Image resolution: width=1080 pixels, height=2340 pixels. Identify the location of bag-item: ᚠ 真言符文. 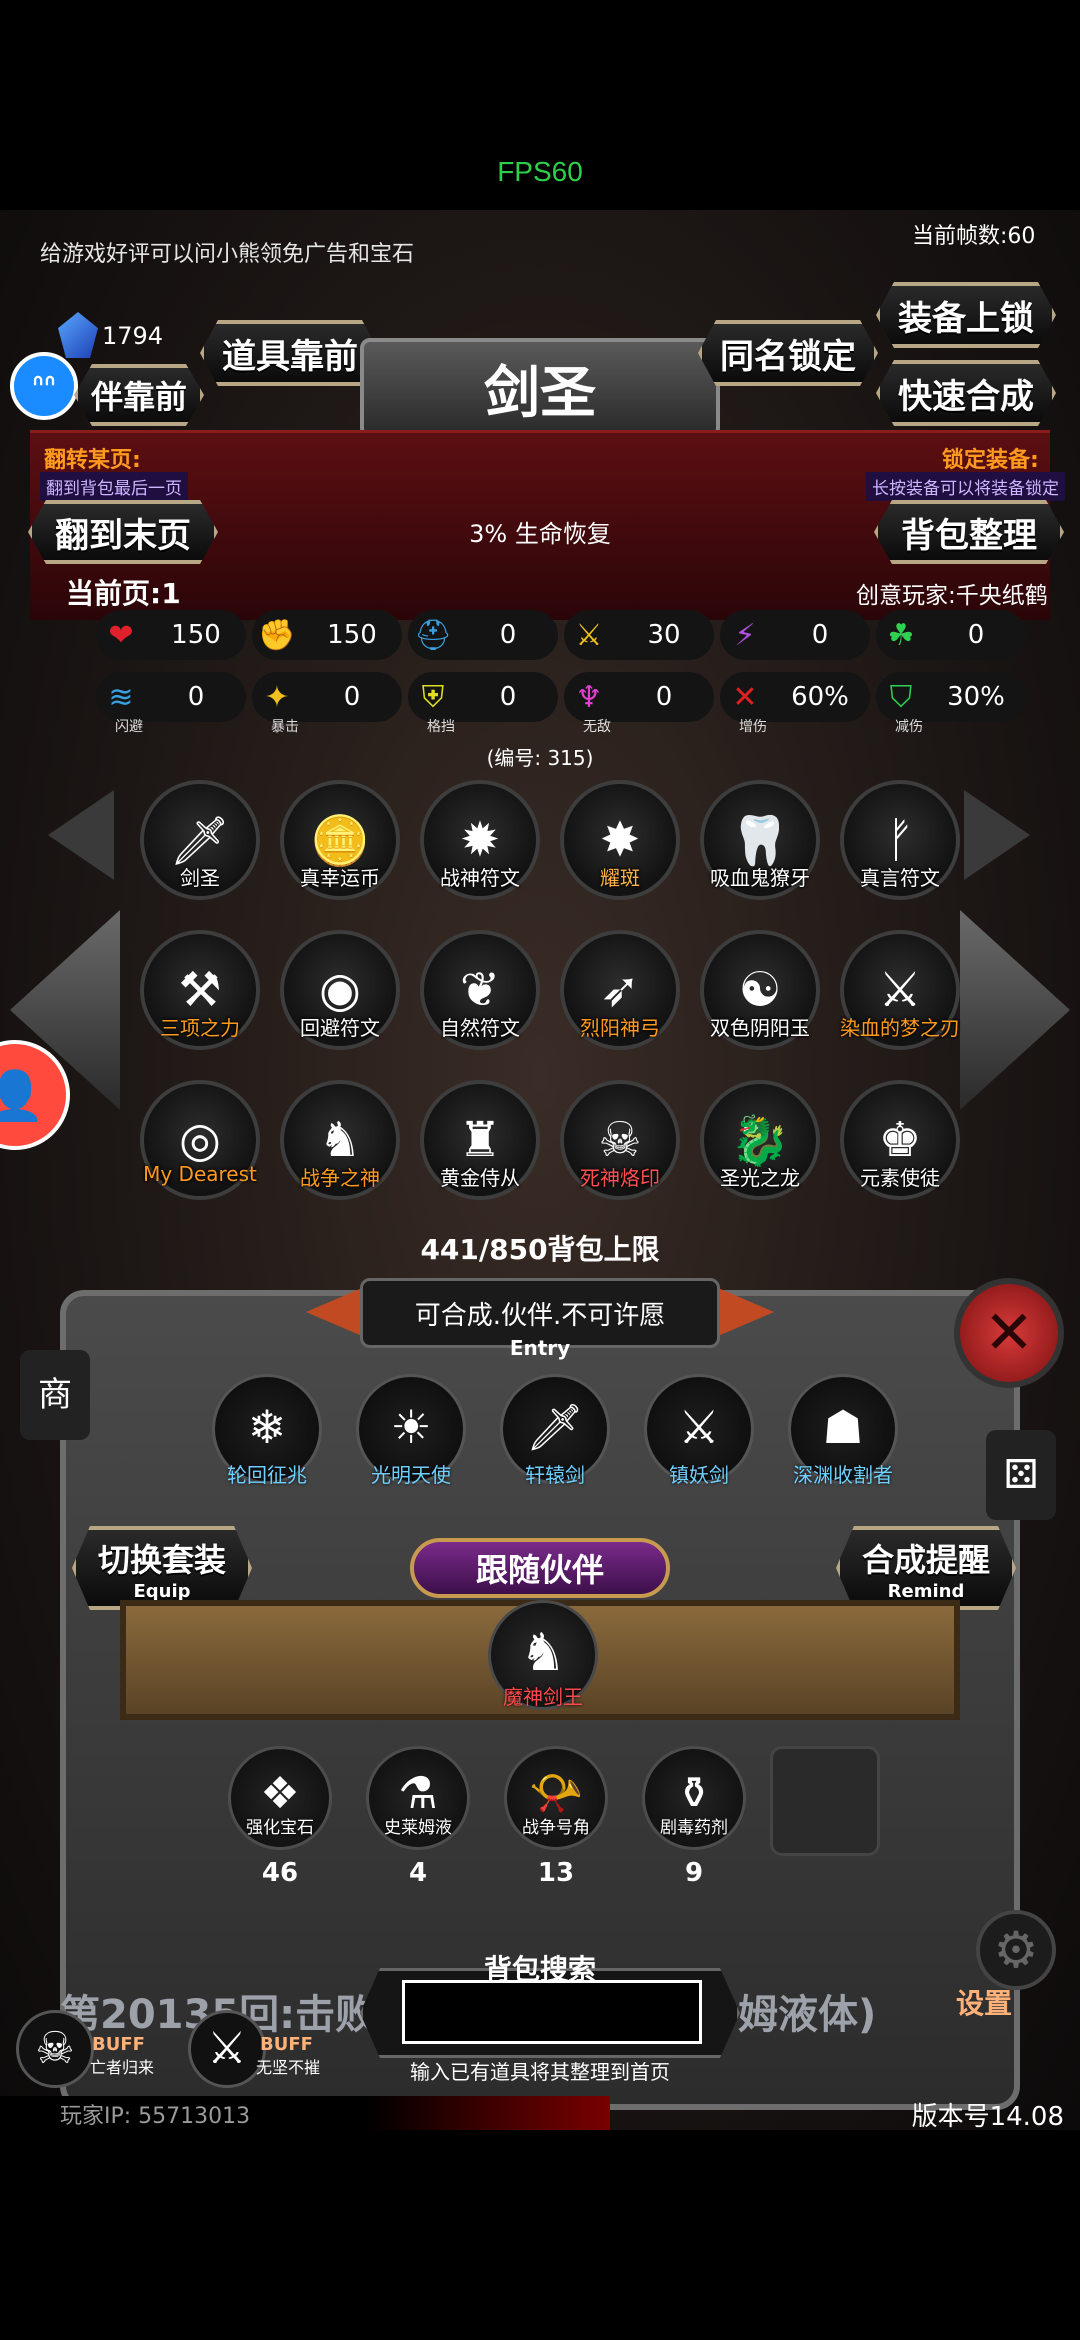
(900, 855).